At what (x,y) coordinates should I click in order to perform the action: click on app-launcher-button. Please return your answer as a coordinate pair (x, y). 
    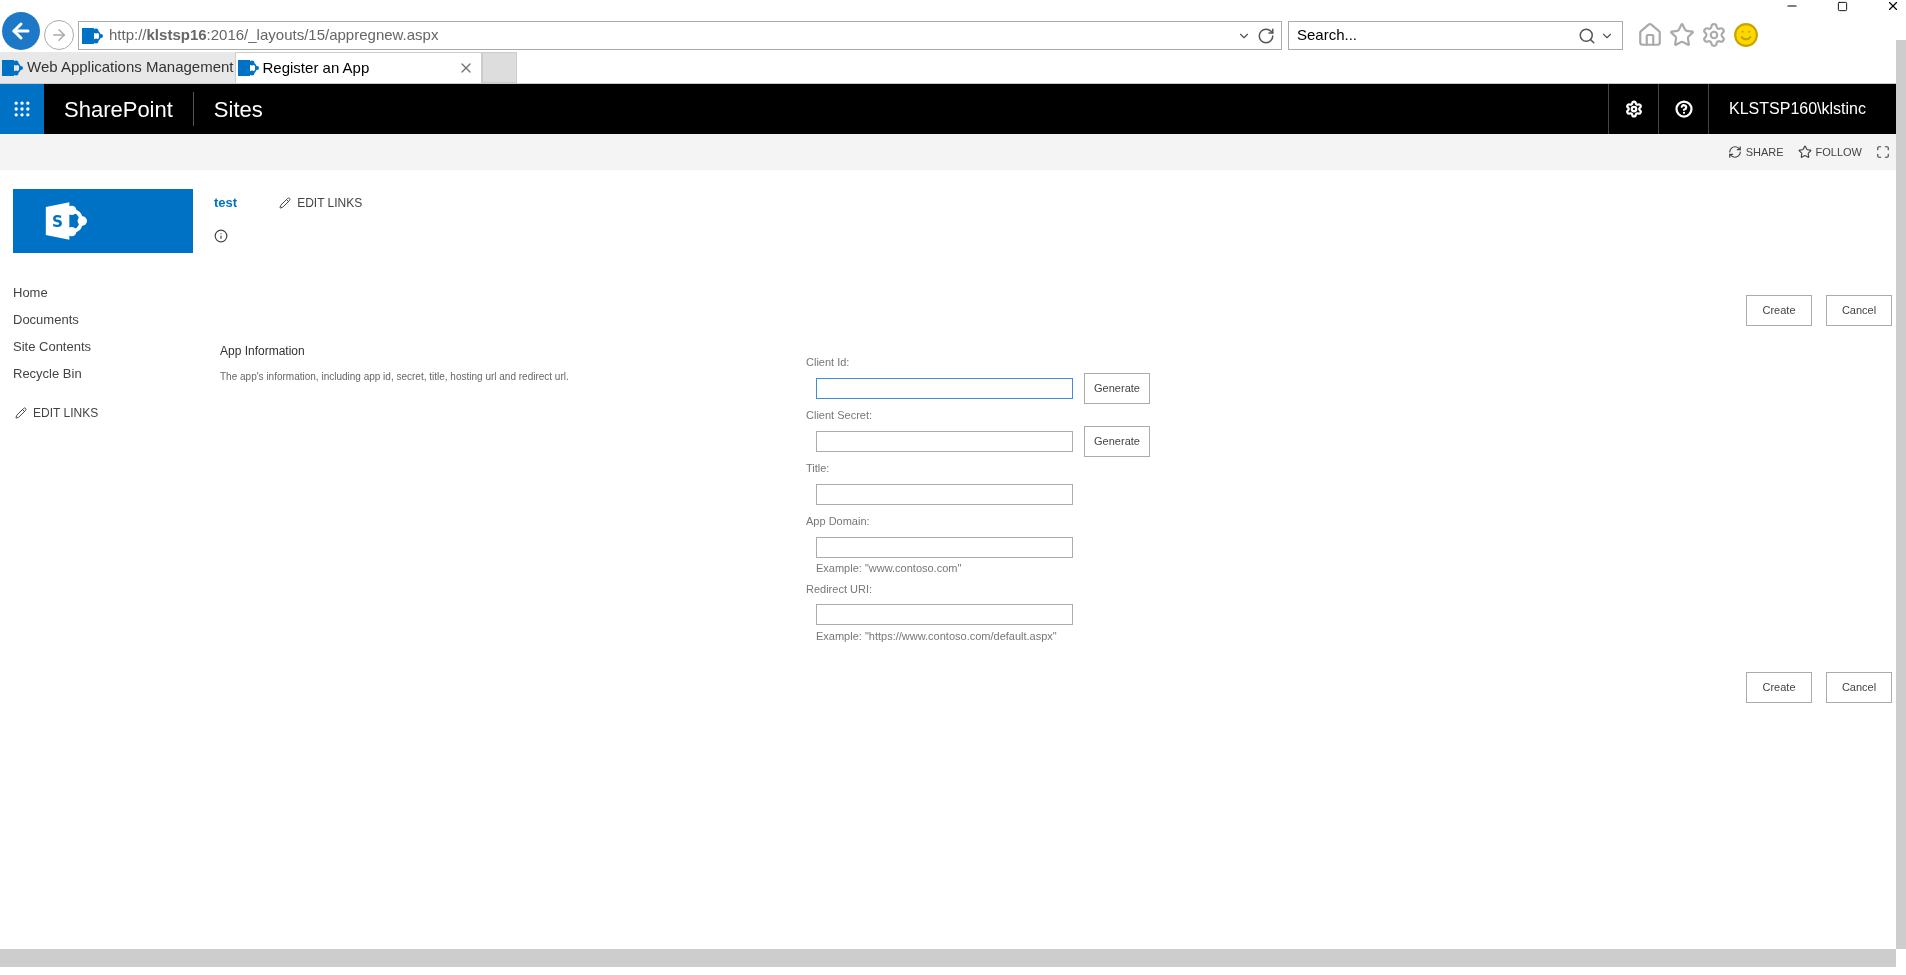
    Looking at the image, I should click on (22, 109).